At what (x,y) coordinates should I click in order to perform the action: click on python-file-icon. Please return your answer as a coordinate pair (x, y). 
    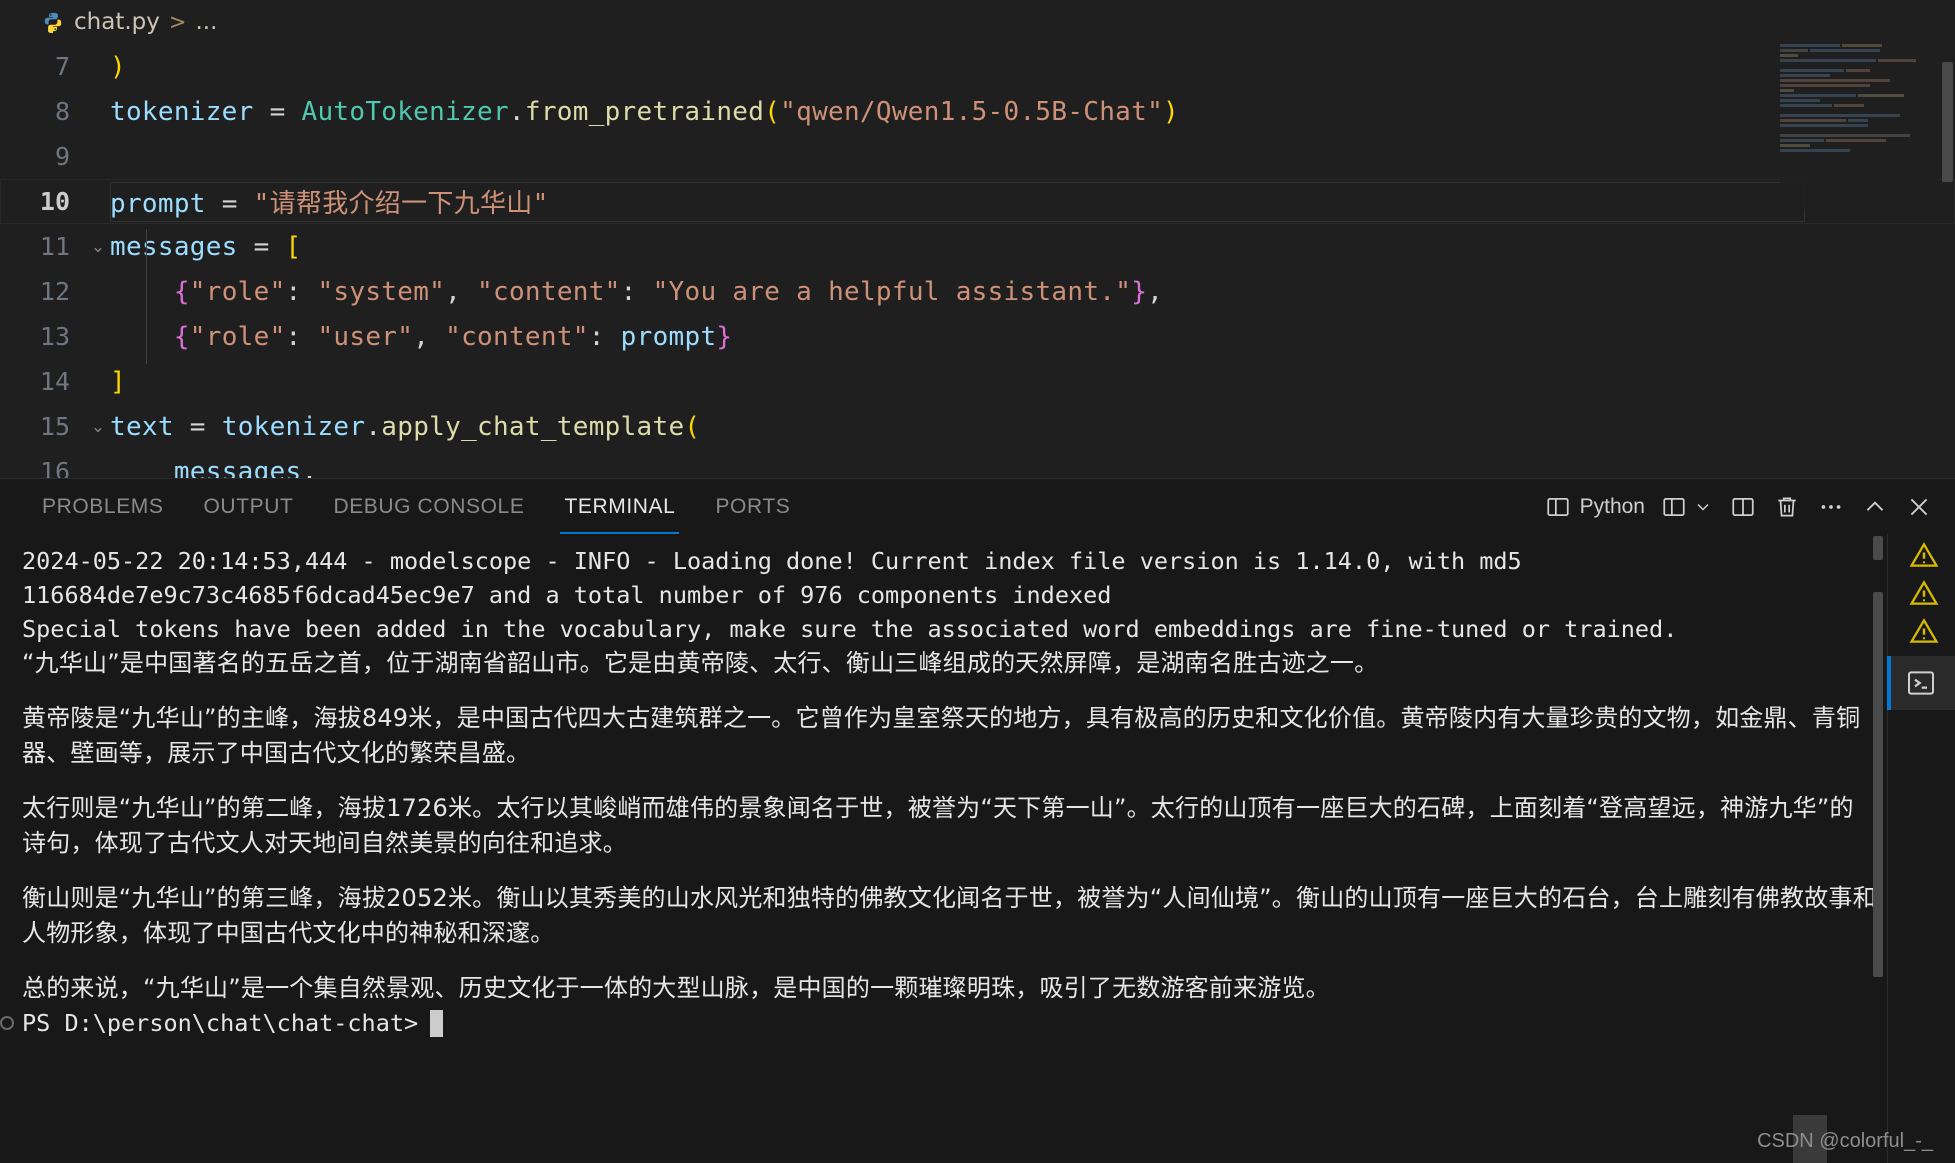
    Looking at the image, I should click on (53, 22).